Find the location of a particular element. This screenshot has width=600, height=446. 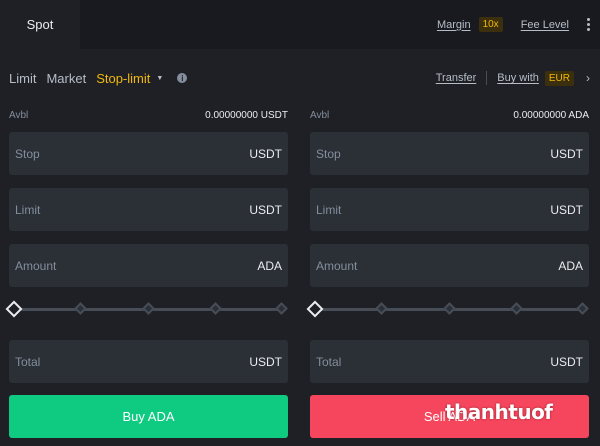

sell-total-input: Total USDT is located at coordinates (449, 361).